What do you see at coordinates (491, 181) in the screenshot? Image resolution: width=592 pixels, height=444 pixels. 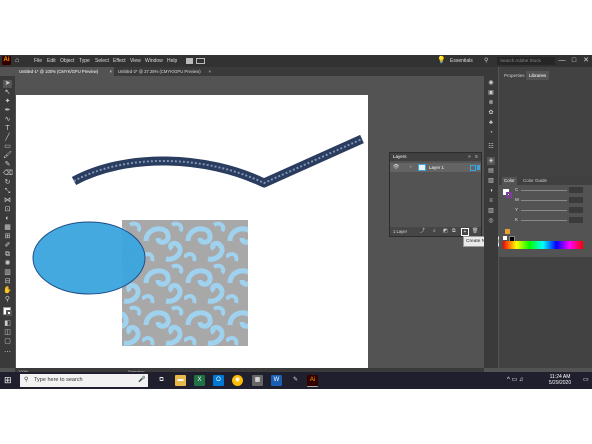 I see `asset-export-icon: ▧` at bounding box center [491, 181].